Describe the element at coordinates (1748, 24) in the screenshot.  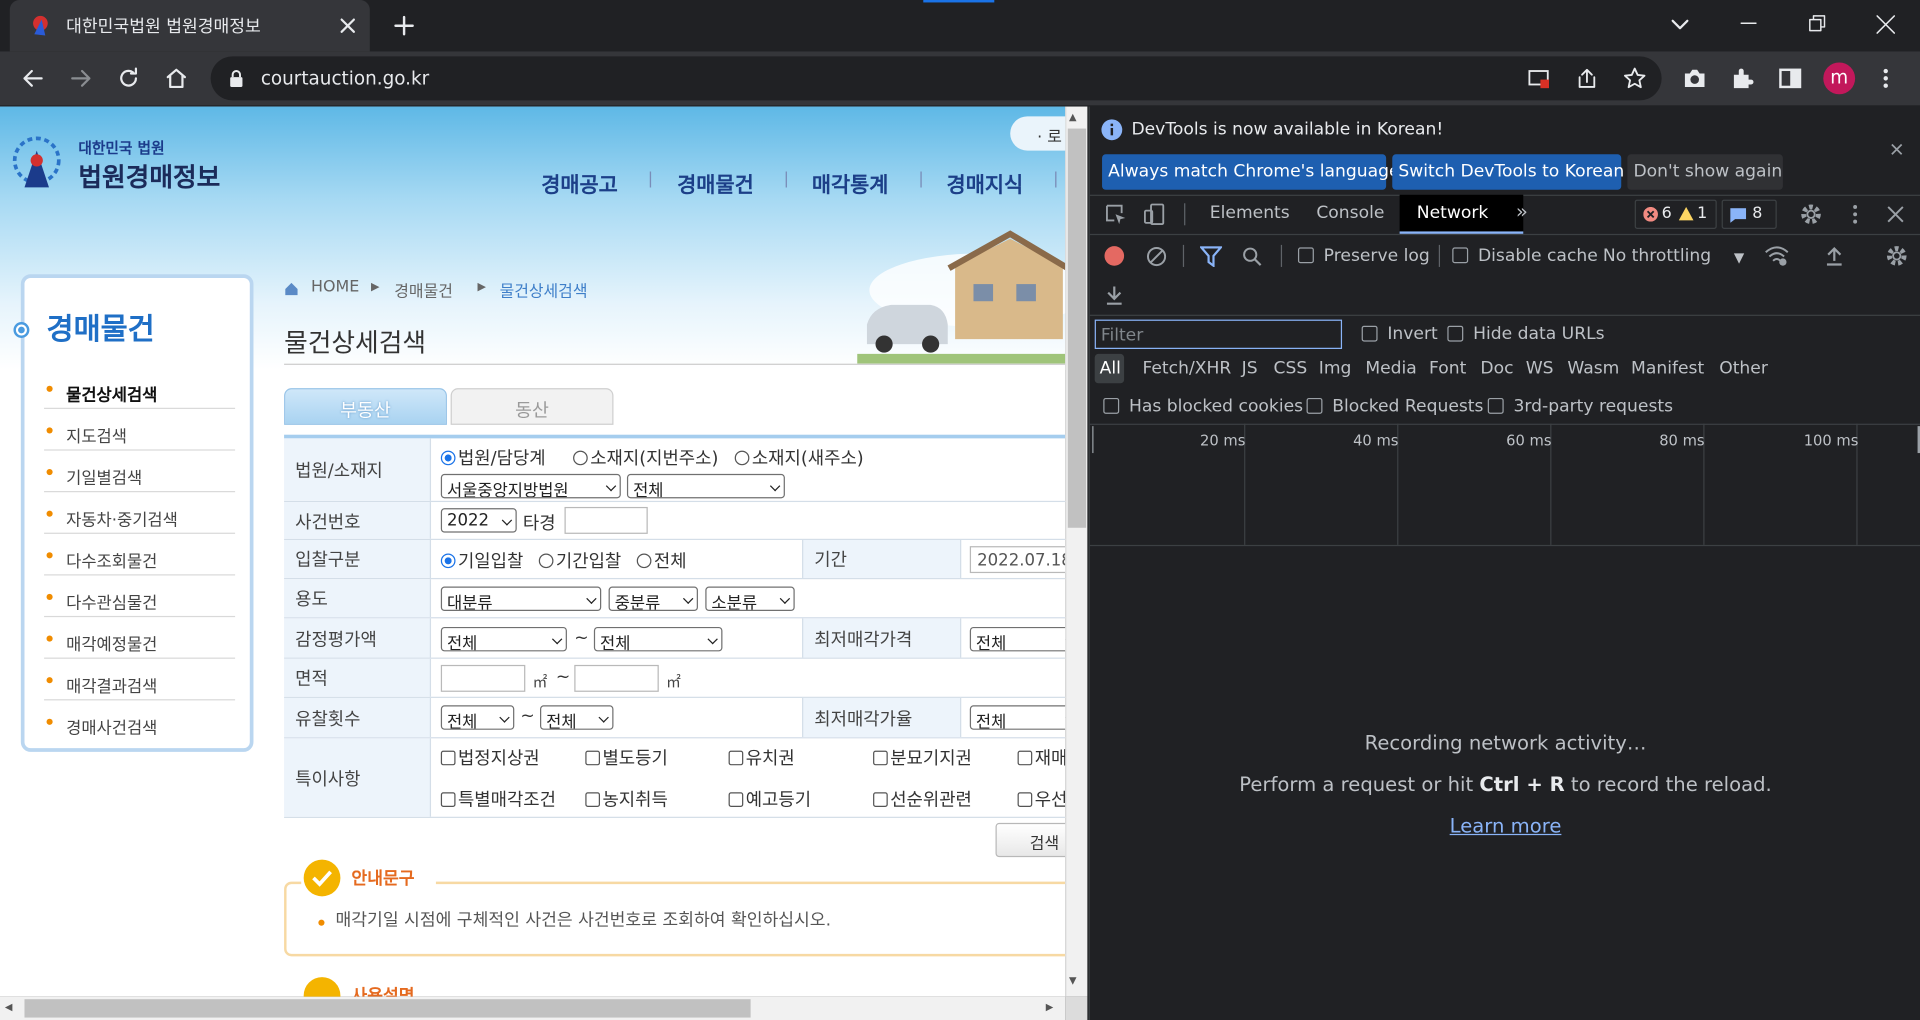
I see `minimize-icon` at that location.